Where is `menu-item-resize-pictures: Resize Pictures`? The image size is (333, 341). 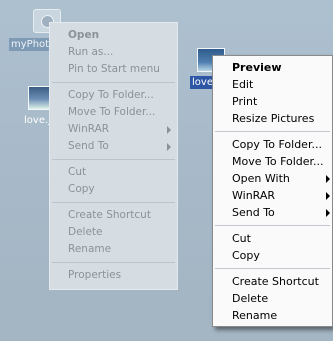
menu-item-resize-pictures: Resize Pictures is located at coordinates (272, 118).